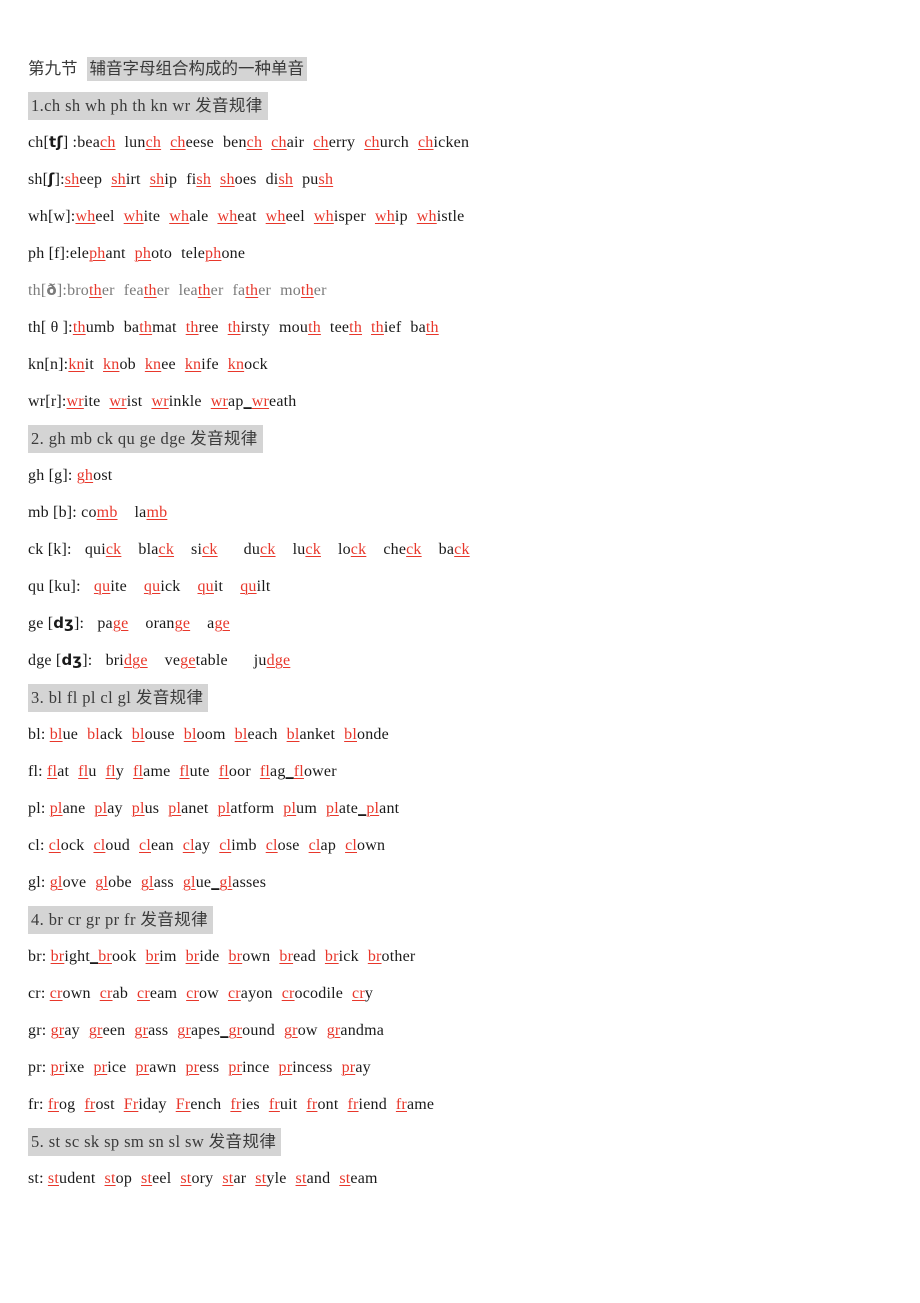 Image resolution: width=920 pixels, height=1303 pixels. What do you see at coordinates (148, 106) in the screenshot?
I see `section-heading-1-text: 1.ch sh wh ph th kn wr 发音规律` at bounding box center [148, 106].